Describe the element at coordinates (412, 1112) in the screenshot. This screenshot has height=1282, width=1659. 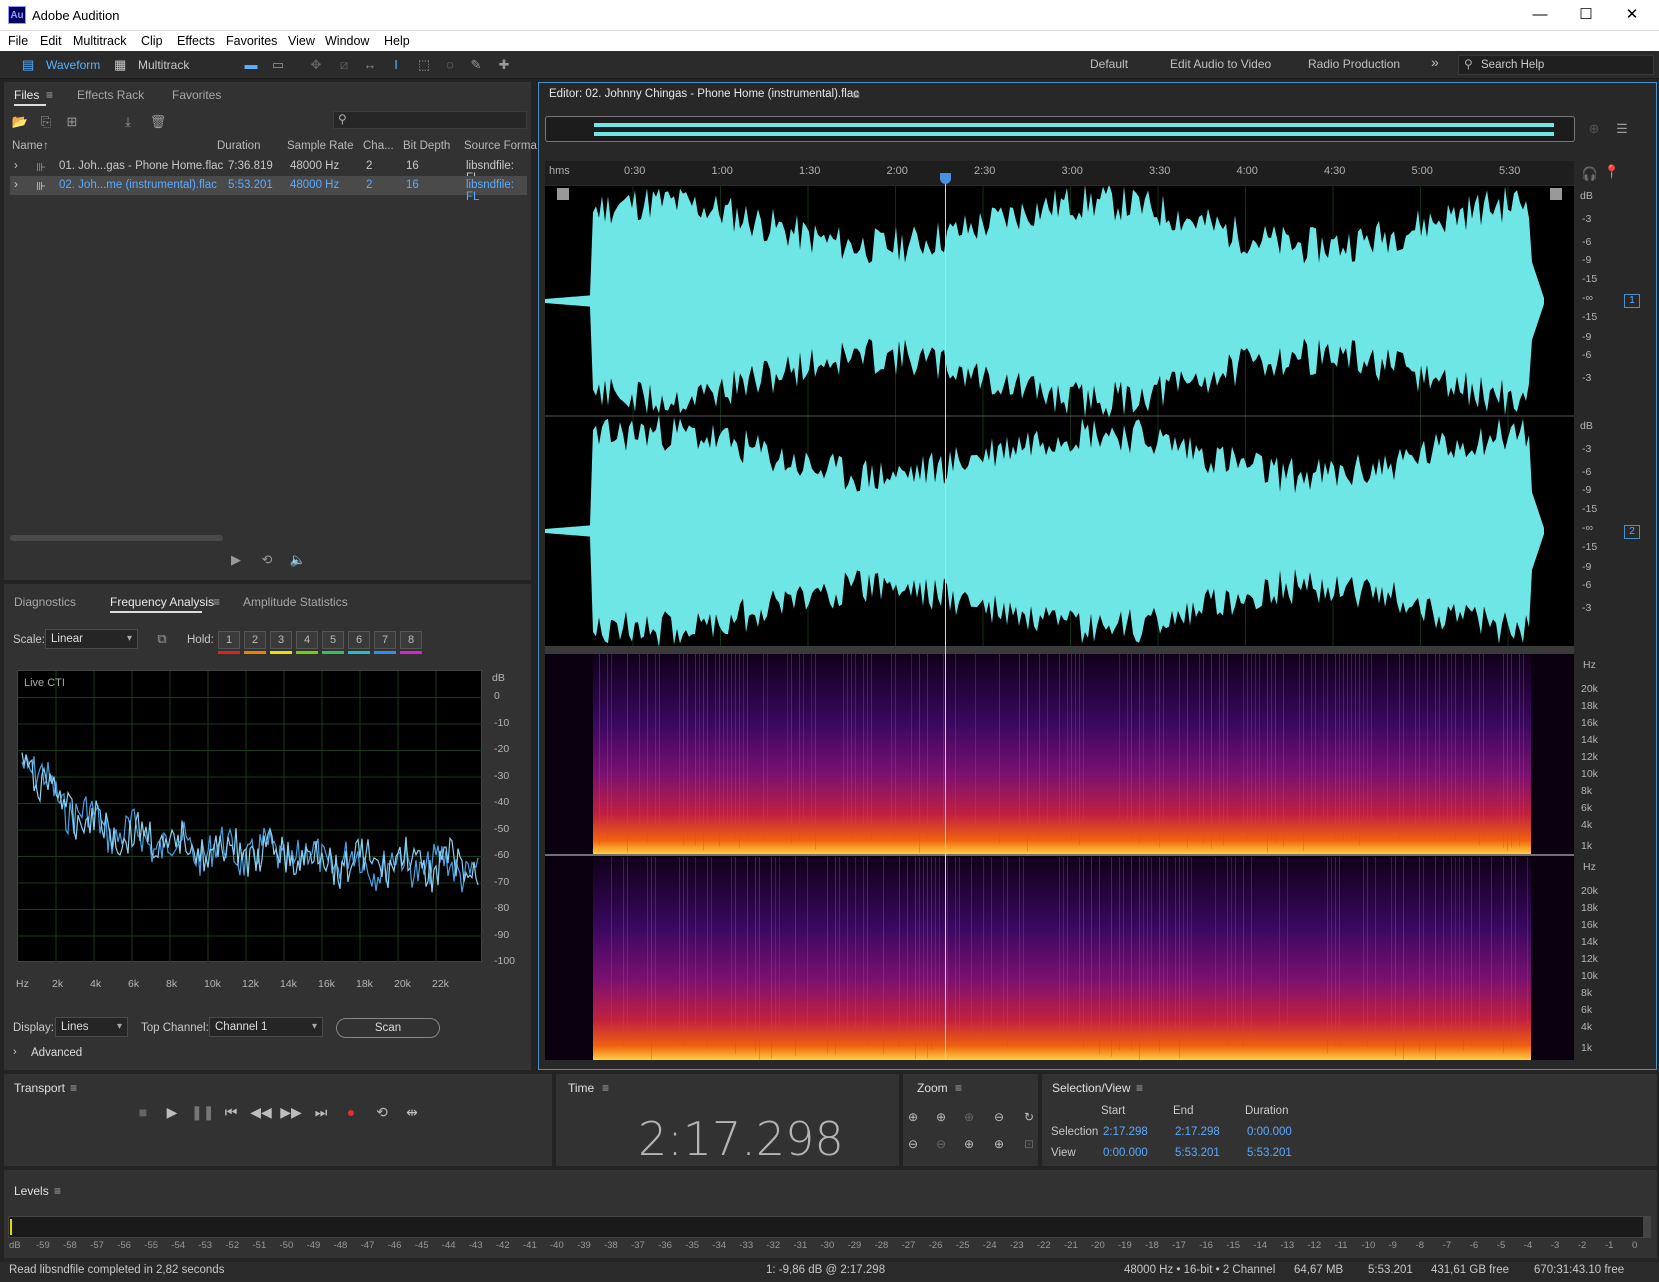
I see `skip-selection-icon: ⇹` at that location.